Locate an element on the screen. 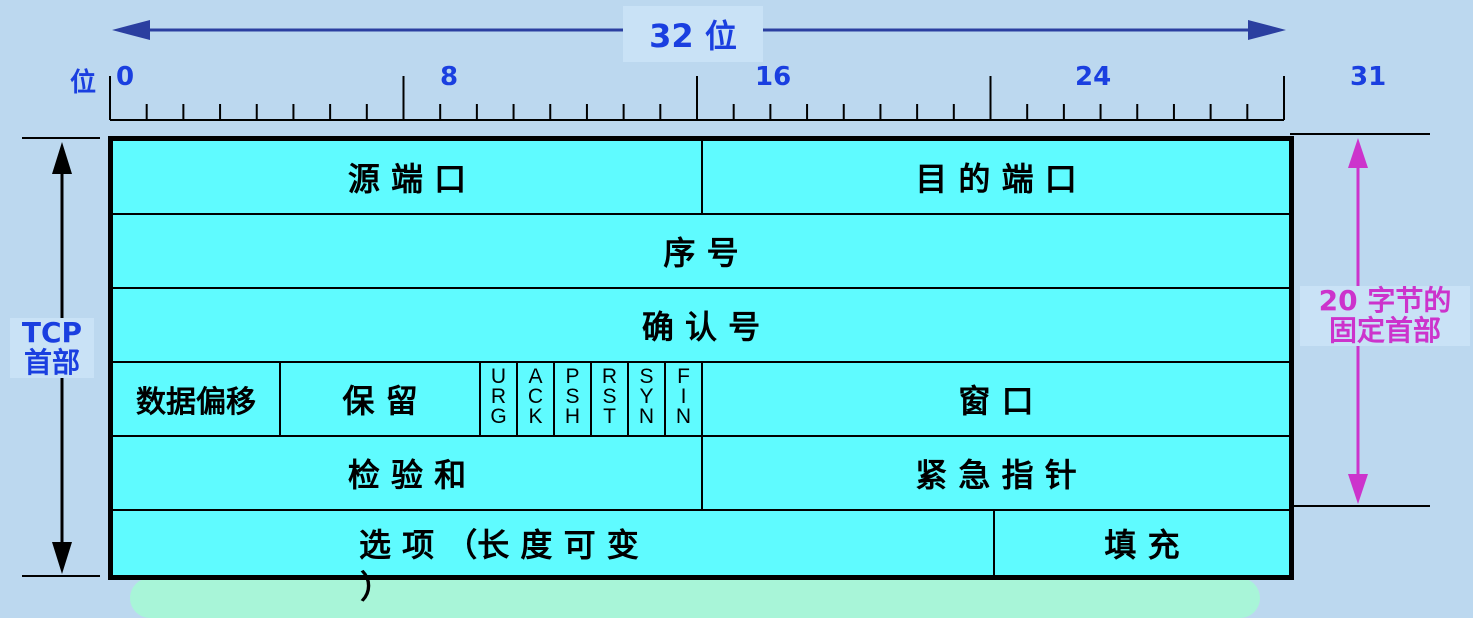 This screenshot has width=1473, height=618. flag-psh-char: S is located at coordinates (572, 396).